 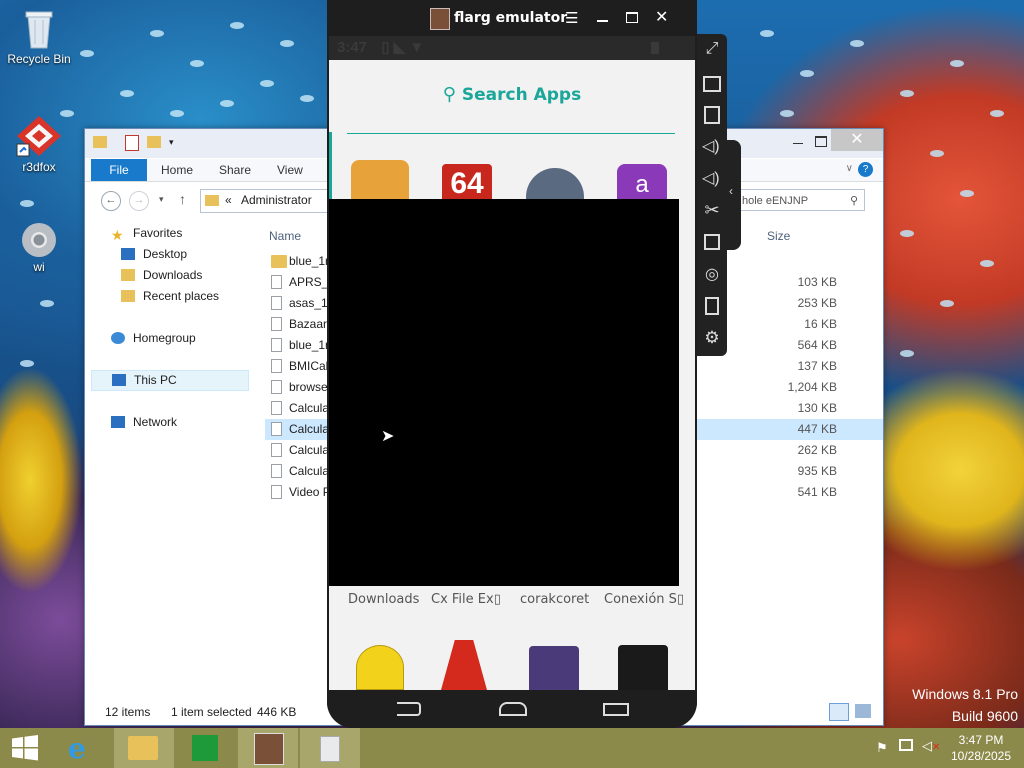 What do you see at coordinates (602, 21) in the screenshot?
I see `emulator-minimize-button` at bounding box center [602, 21].